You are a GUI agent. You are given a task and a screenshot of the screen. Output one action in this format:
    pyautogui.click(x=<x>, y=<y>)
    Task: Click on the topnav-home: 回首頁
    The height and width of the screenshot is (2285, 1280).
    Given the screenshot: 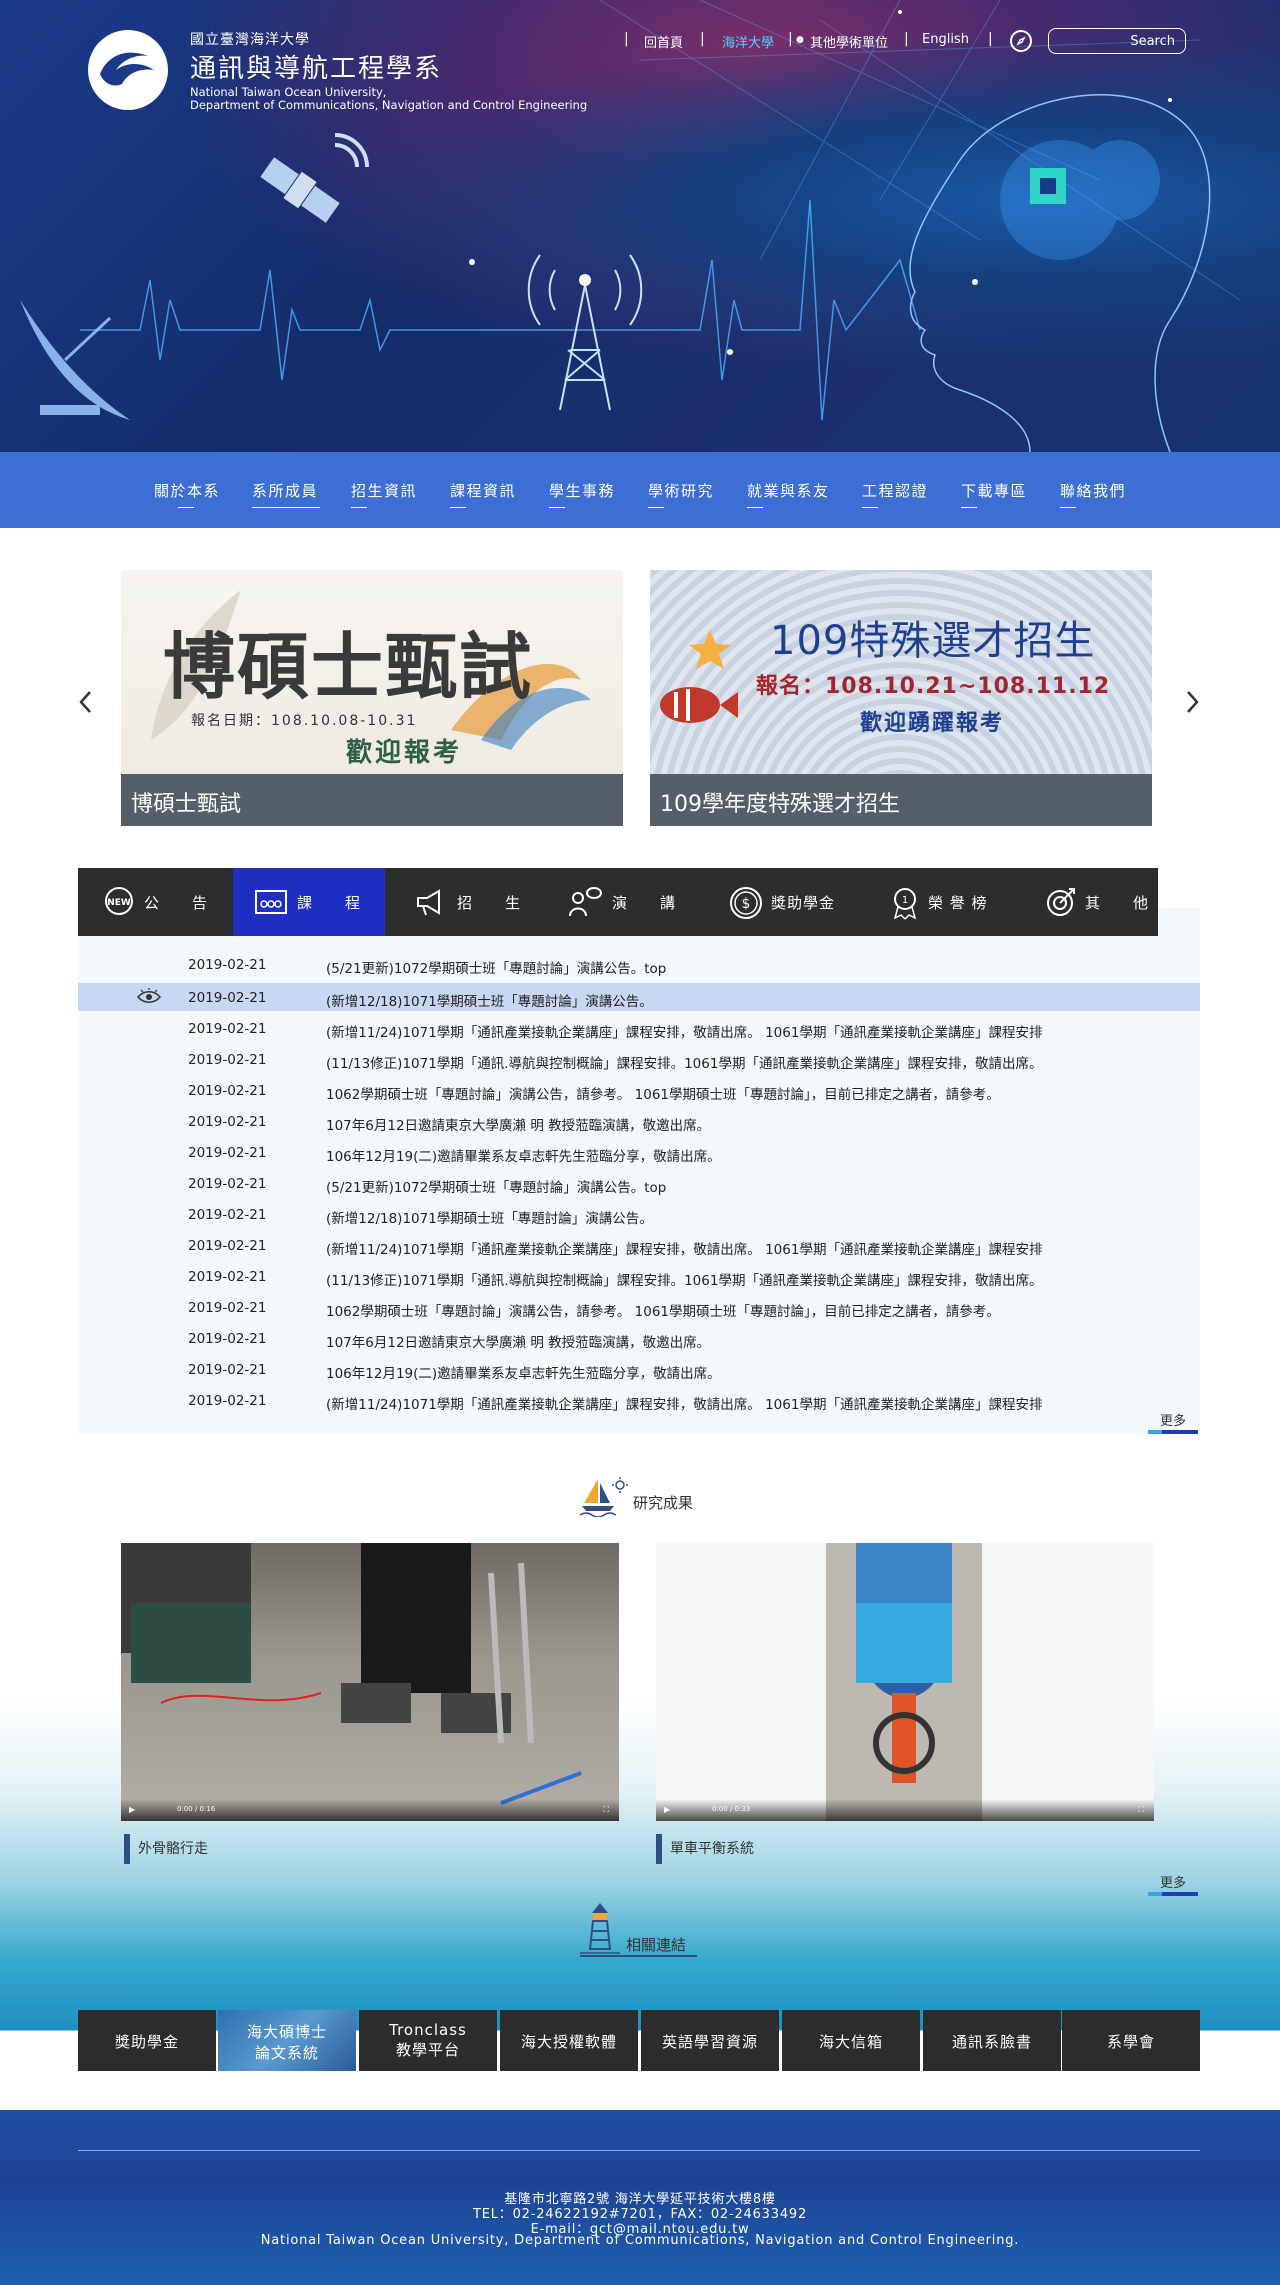 What is the action you would take?
    pyautogui.click(x=663, y=41)
    